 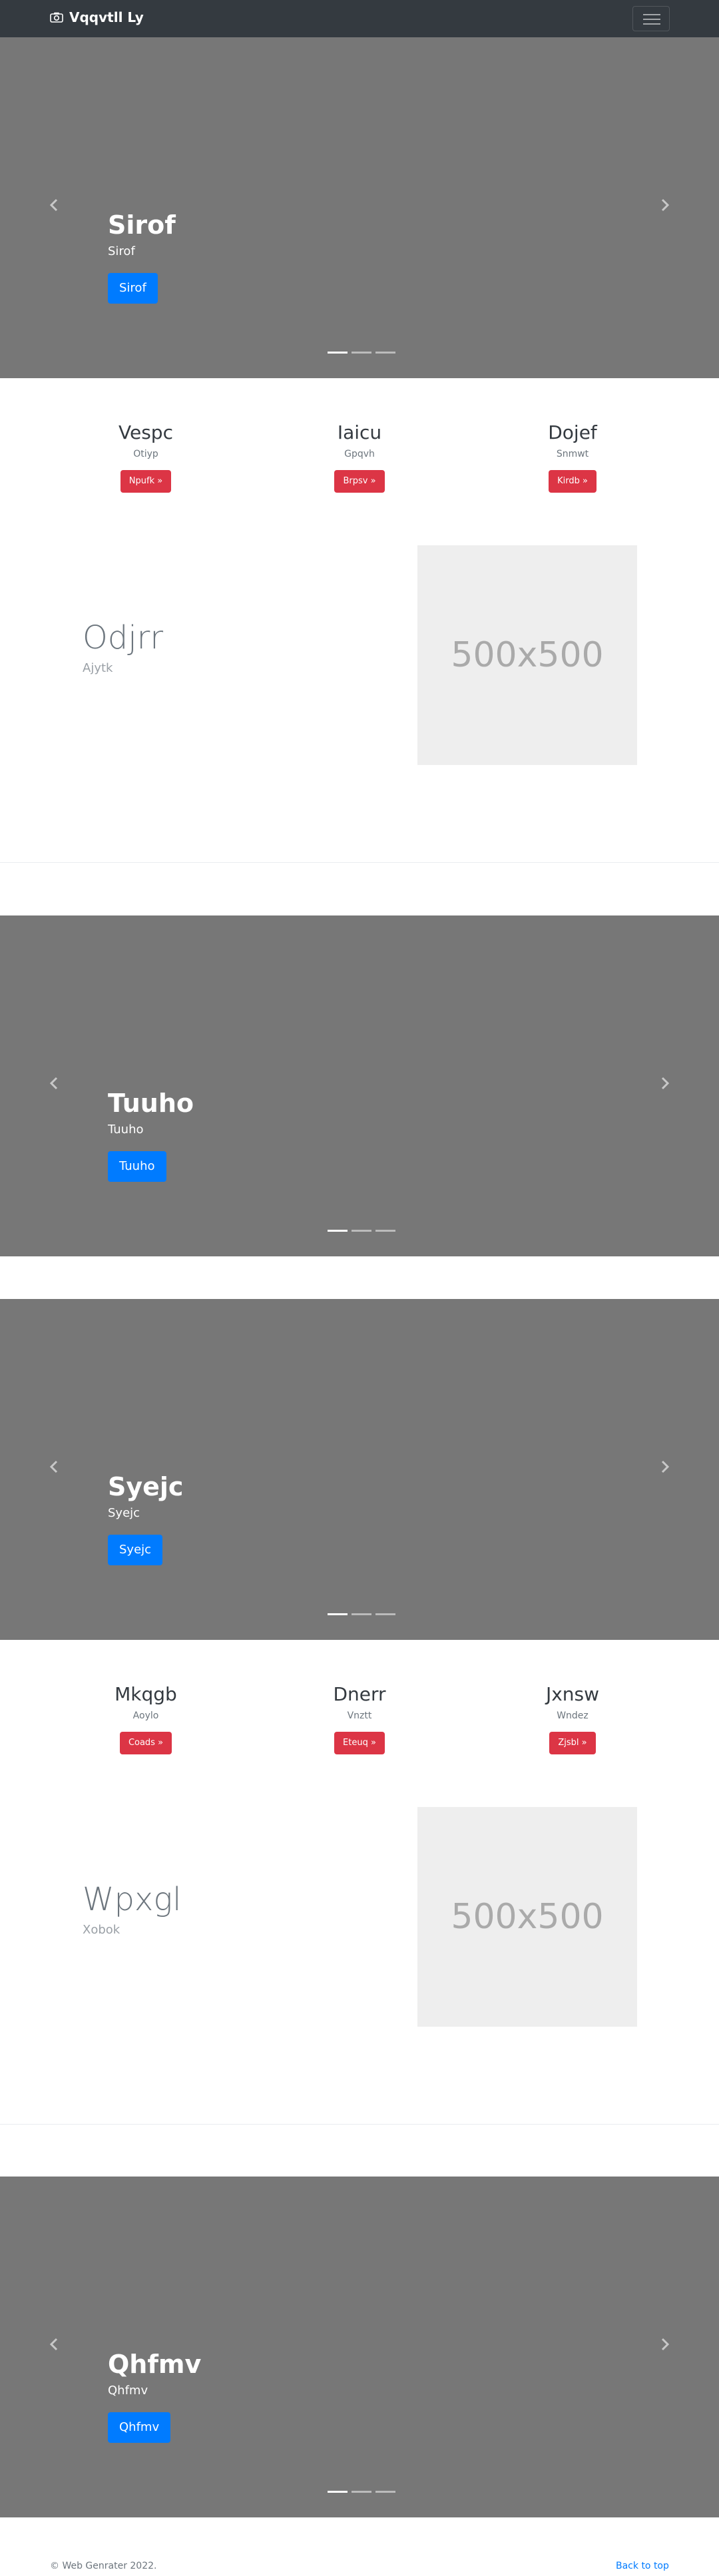 I want to click on feature-button: Zjsbl », so click(x=572, y=1743).